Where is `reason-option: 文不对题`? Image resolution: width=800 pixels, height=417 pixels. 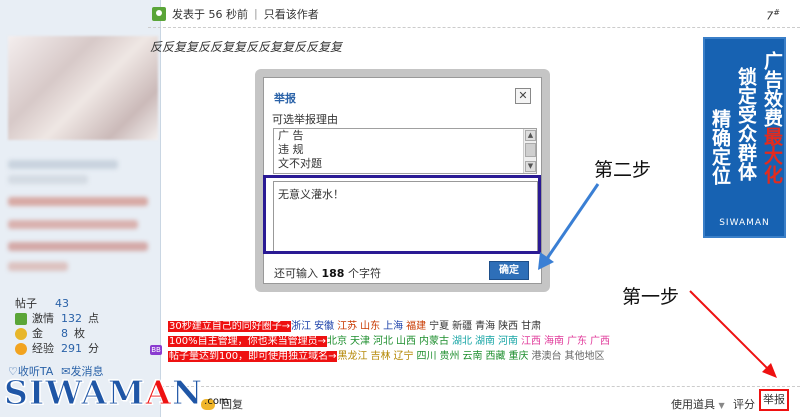 reason-option: 文不对题 is located at coordinates (405, 164).